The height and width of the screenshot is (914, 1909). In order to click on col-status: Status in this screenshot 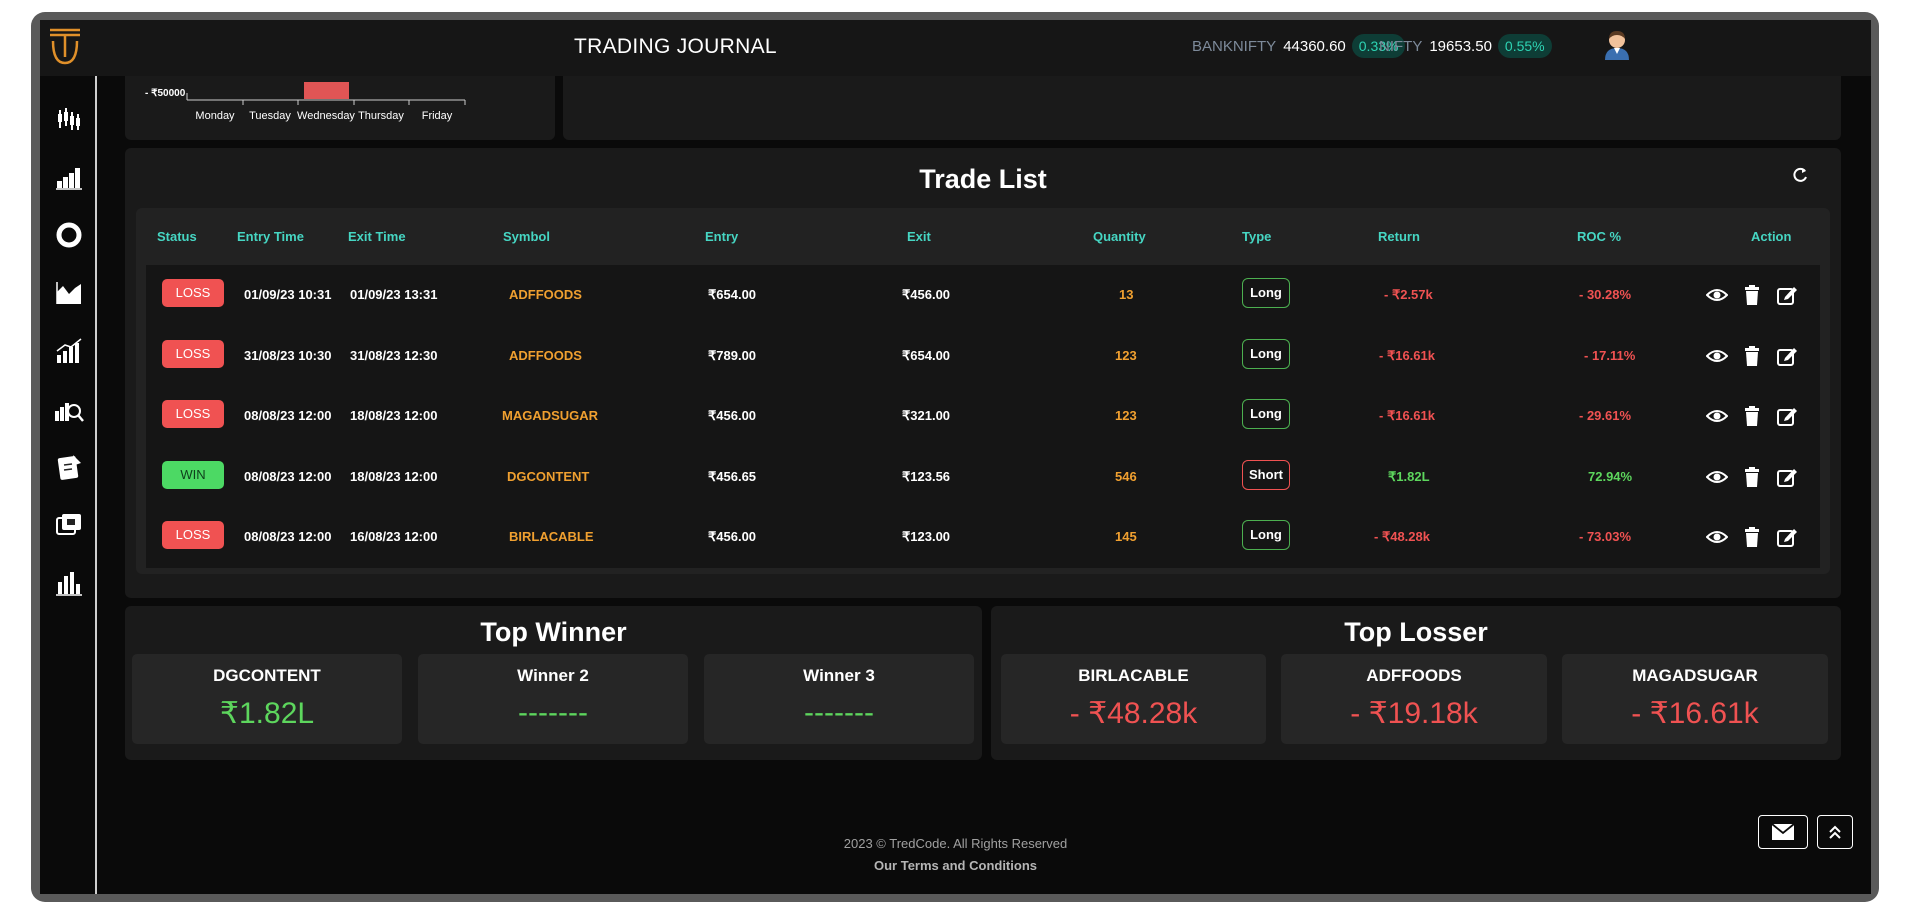, I will do `click(177, 236)`.